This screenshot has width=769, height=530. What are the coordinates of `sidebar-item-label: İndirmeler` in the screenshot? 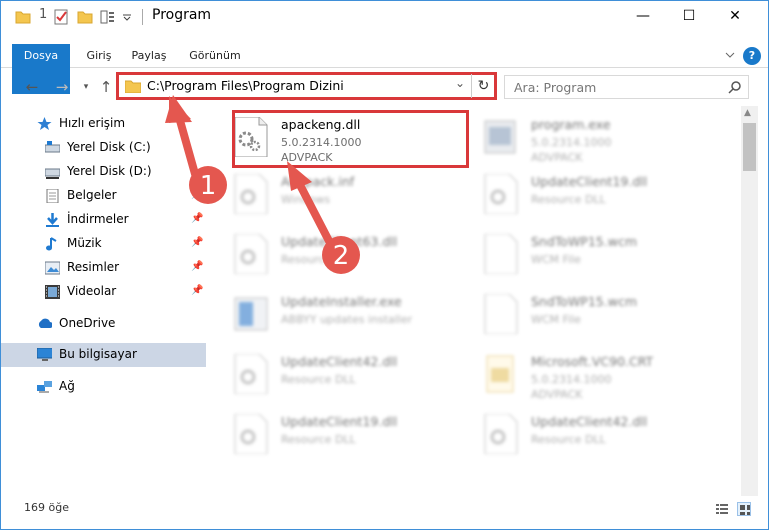 It's located at (98, 219).